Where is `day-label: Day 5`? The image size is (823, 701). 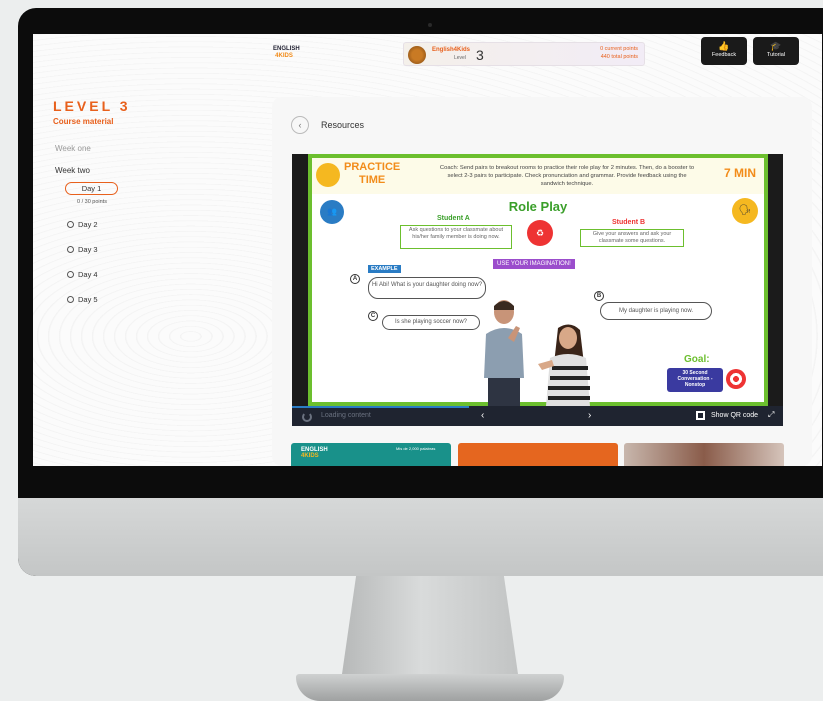
day-label: Day 5 is located at coordinates (88, 299).